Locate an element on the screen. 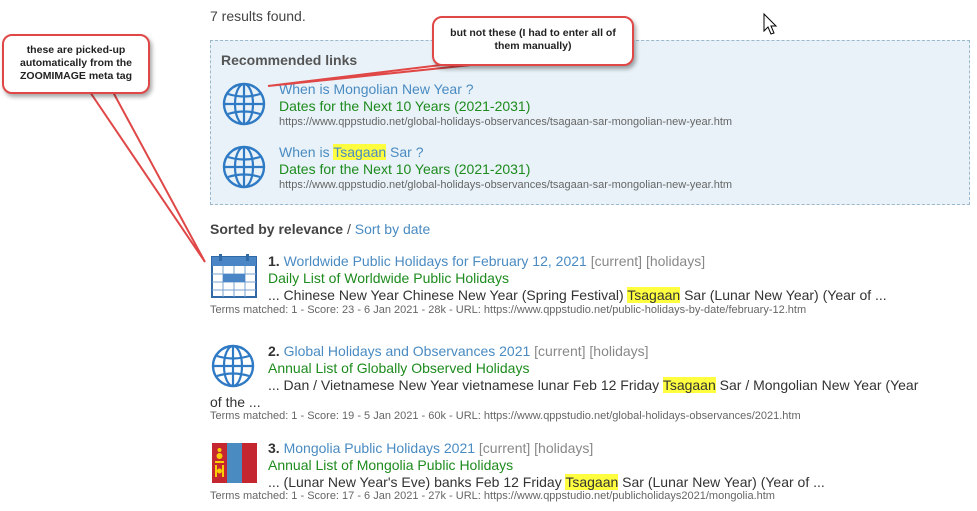 This screenshot has width=977, height=511. results-count: 7 results found. is located at coordinates (258, 16).